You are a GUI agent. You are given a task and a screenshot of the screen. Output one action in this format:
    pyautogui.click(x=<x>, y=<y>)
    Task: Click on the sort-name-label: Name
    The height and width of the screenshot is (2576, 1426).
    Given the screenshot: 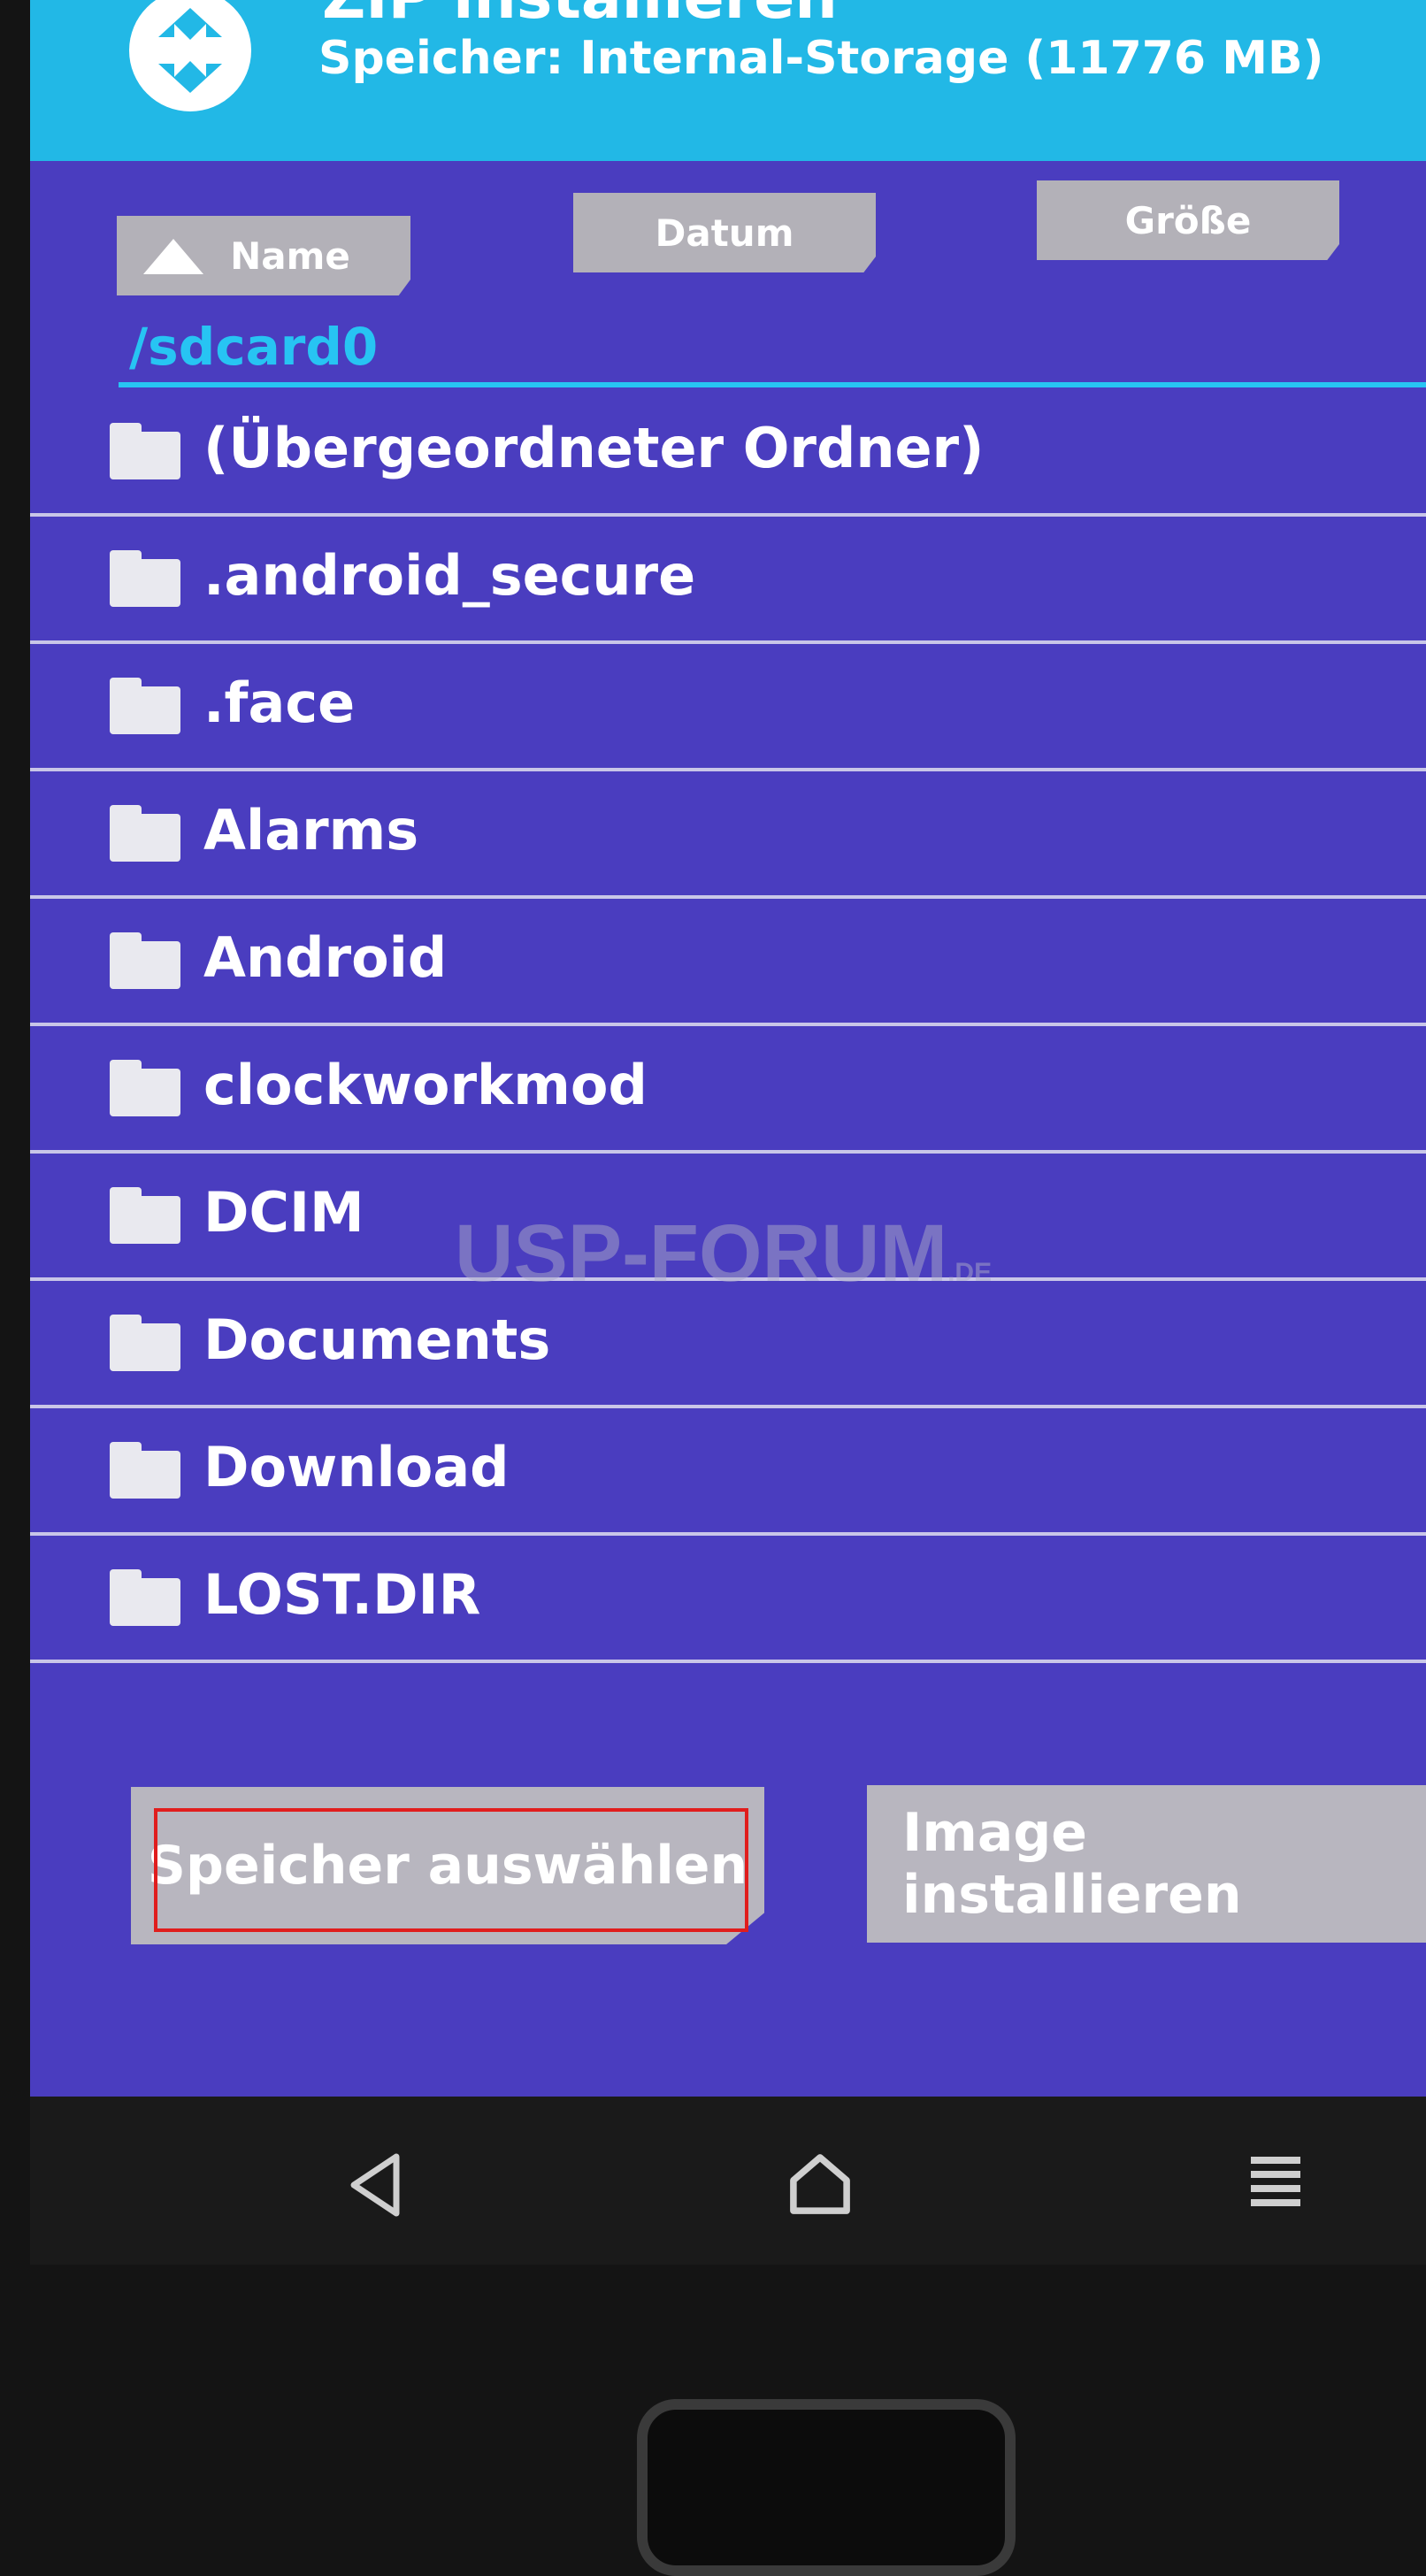 What is the action you would take?
    pyautogui.click(x=290, y=256)
    